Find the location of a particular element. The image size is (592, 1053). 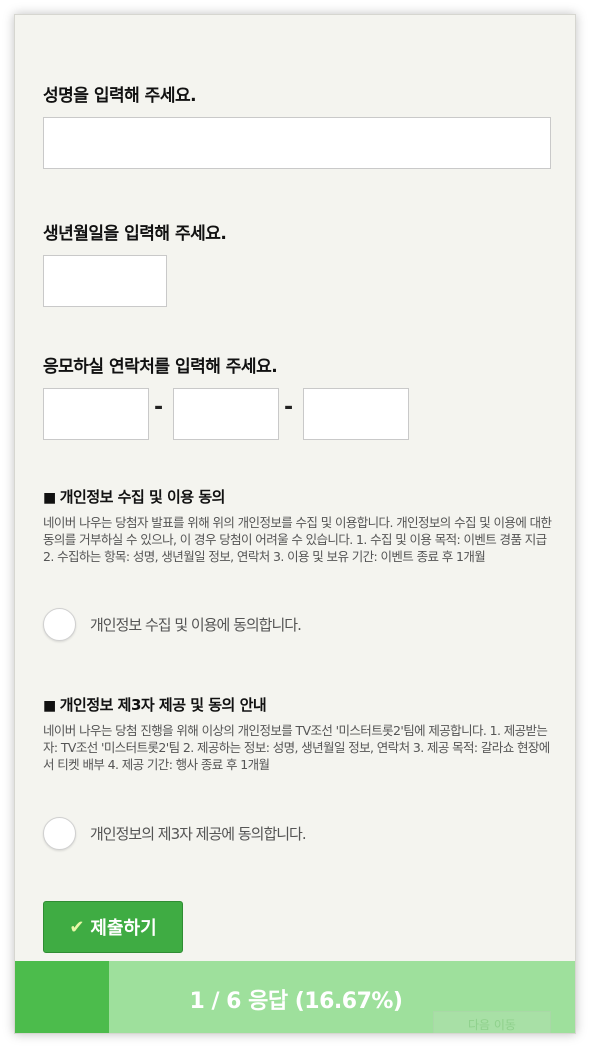

privacy-consent-label: 개인정보 수집 및 이용에 동의합니다. is located at coordinates (196, 624).